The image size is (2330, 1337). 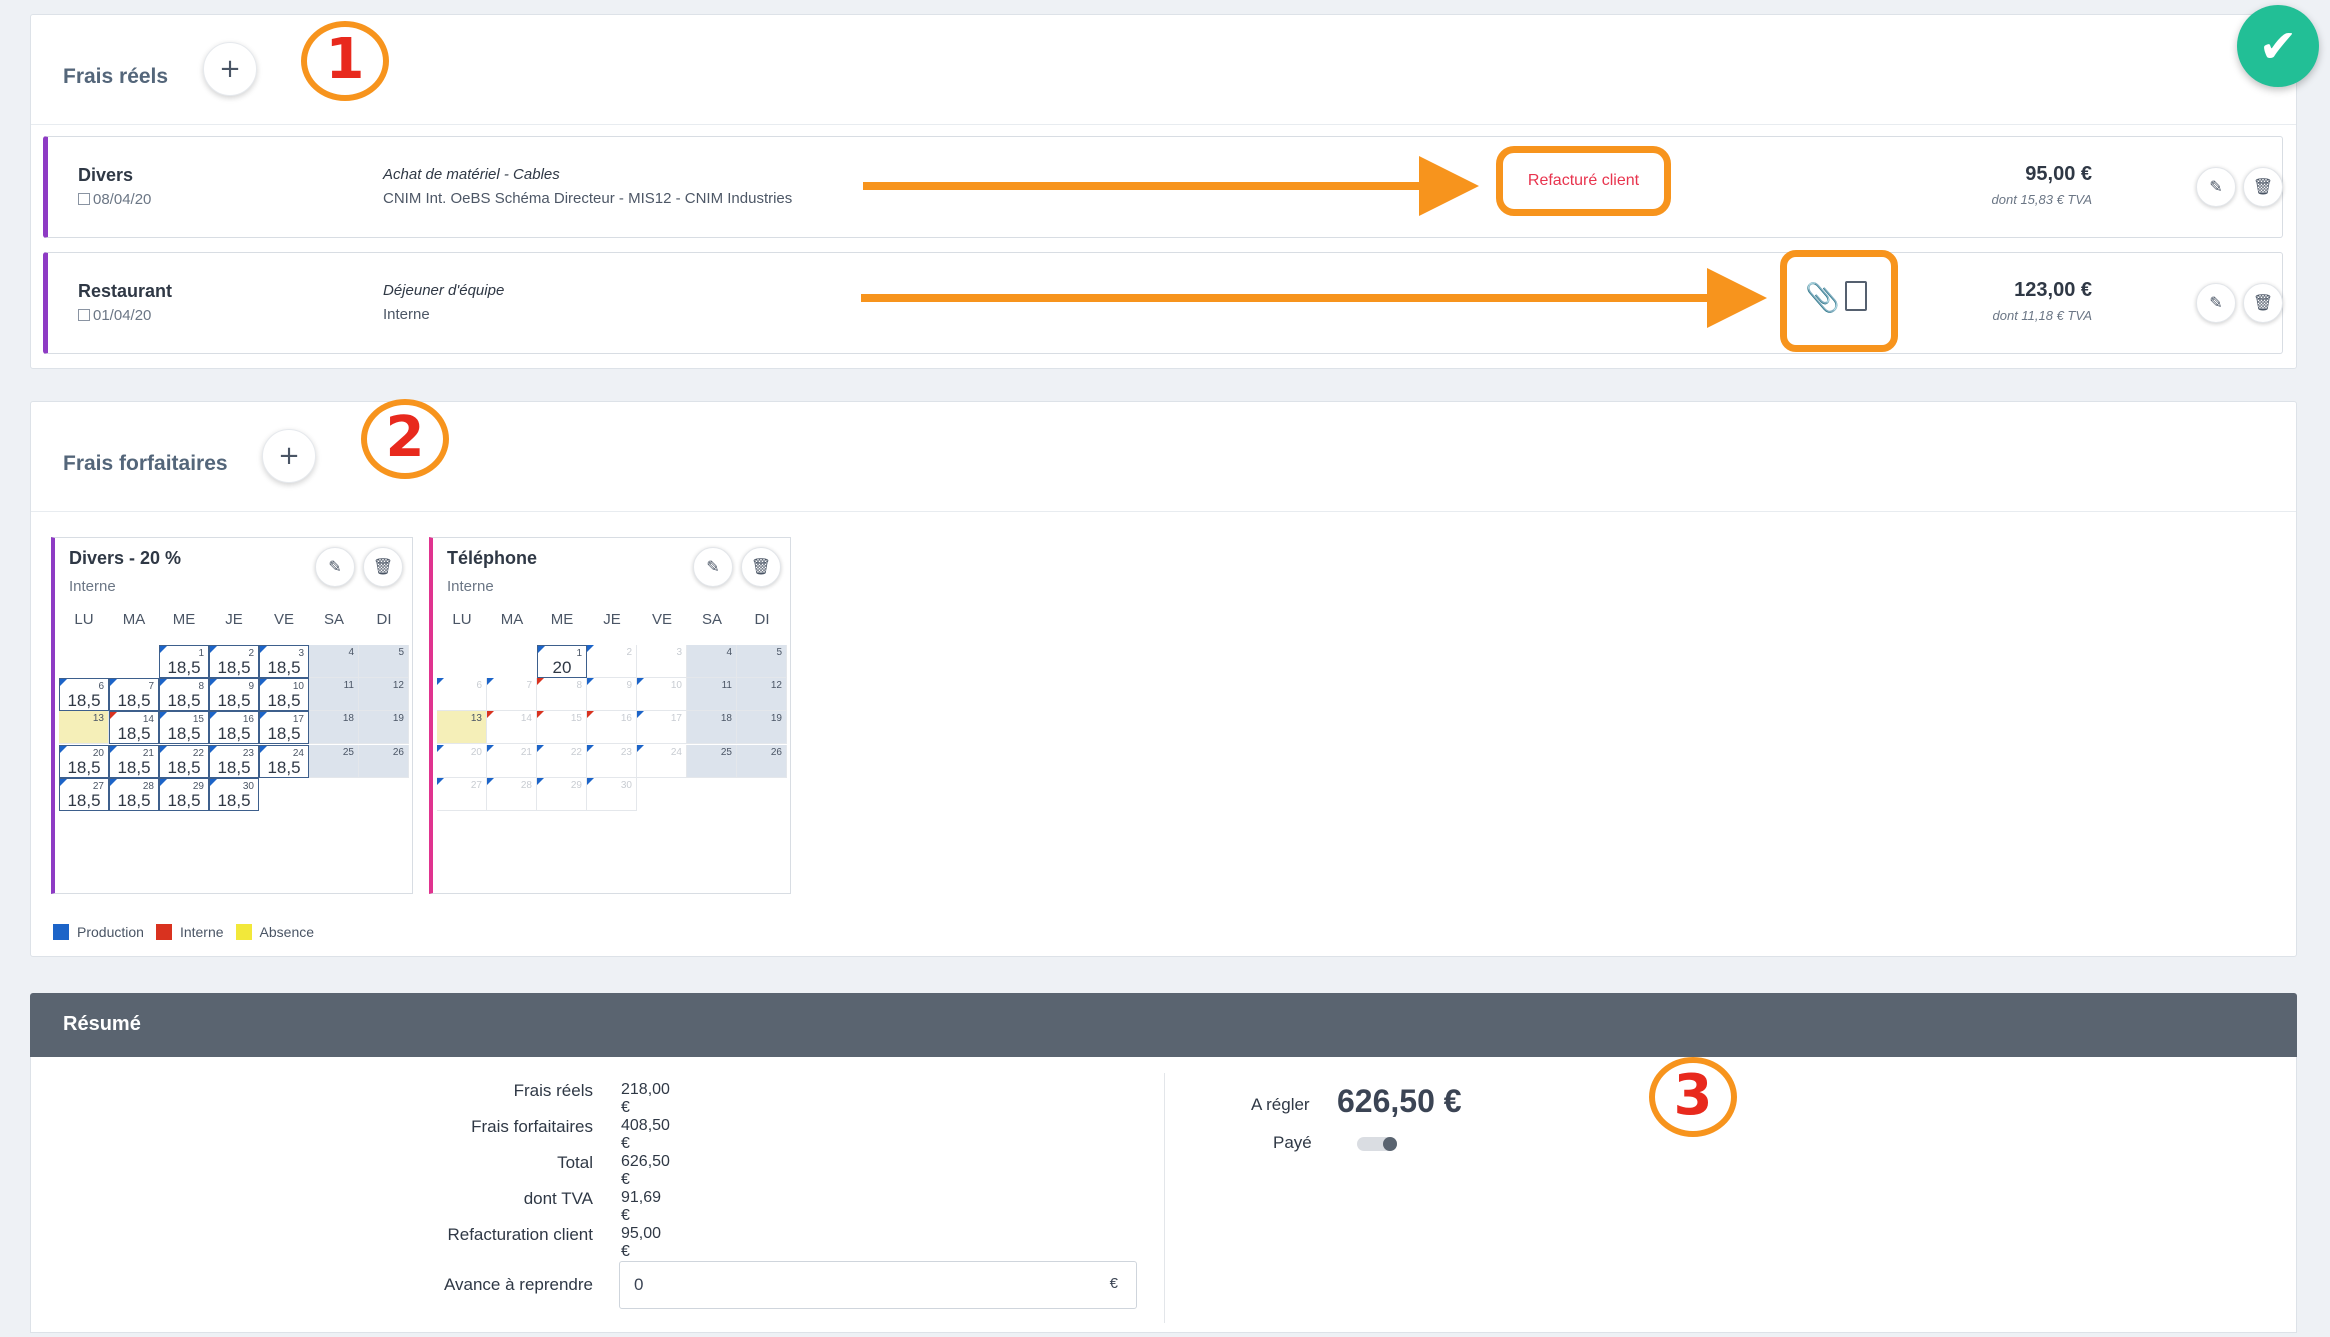 What do you see at coordinates (562, 794) in the screenshot?
I see `calendar-day-cell: 29` at bounding box center [562, 794].